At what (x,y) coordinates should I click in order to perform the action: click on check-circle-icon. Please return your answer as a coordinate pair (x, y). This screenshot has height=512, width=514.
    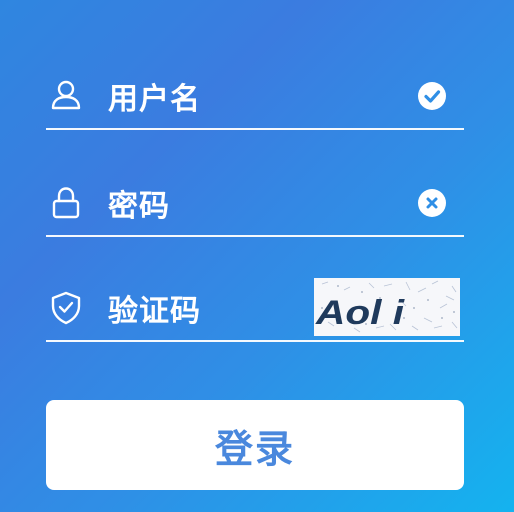
    Looking at the image, I should click on (432, 96).